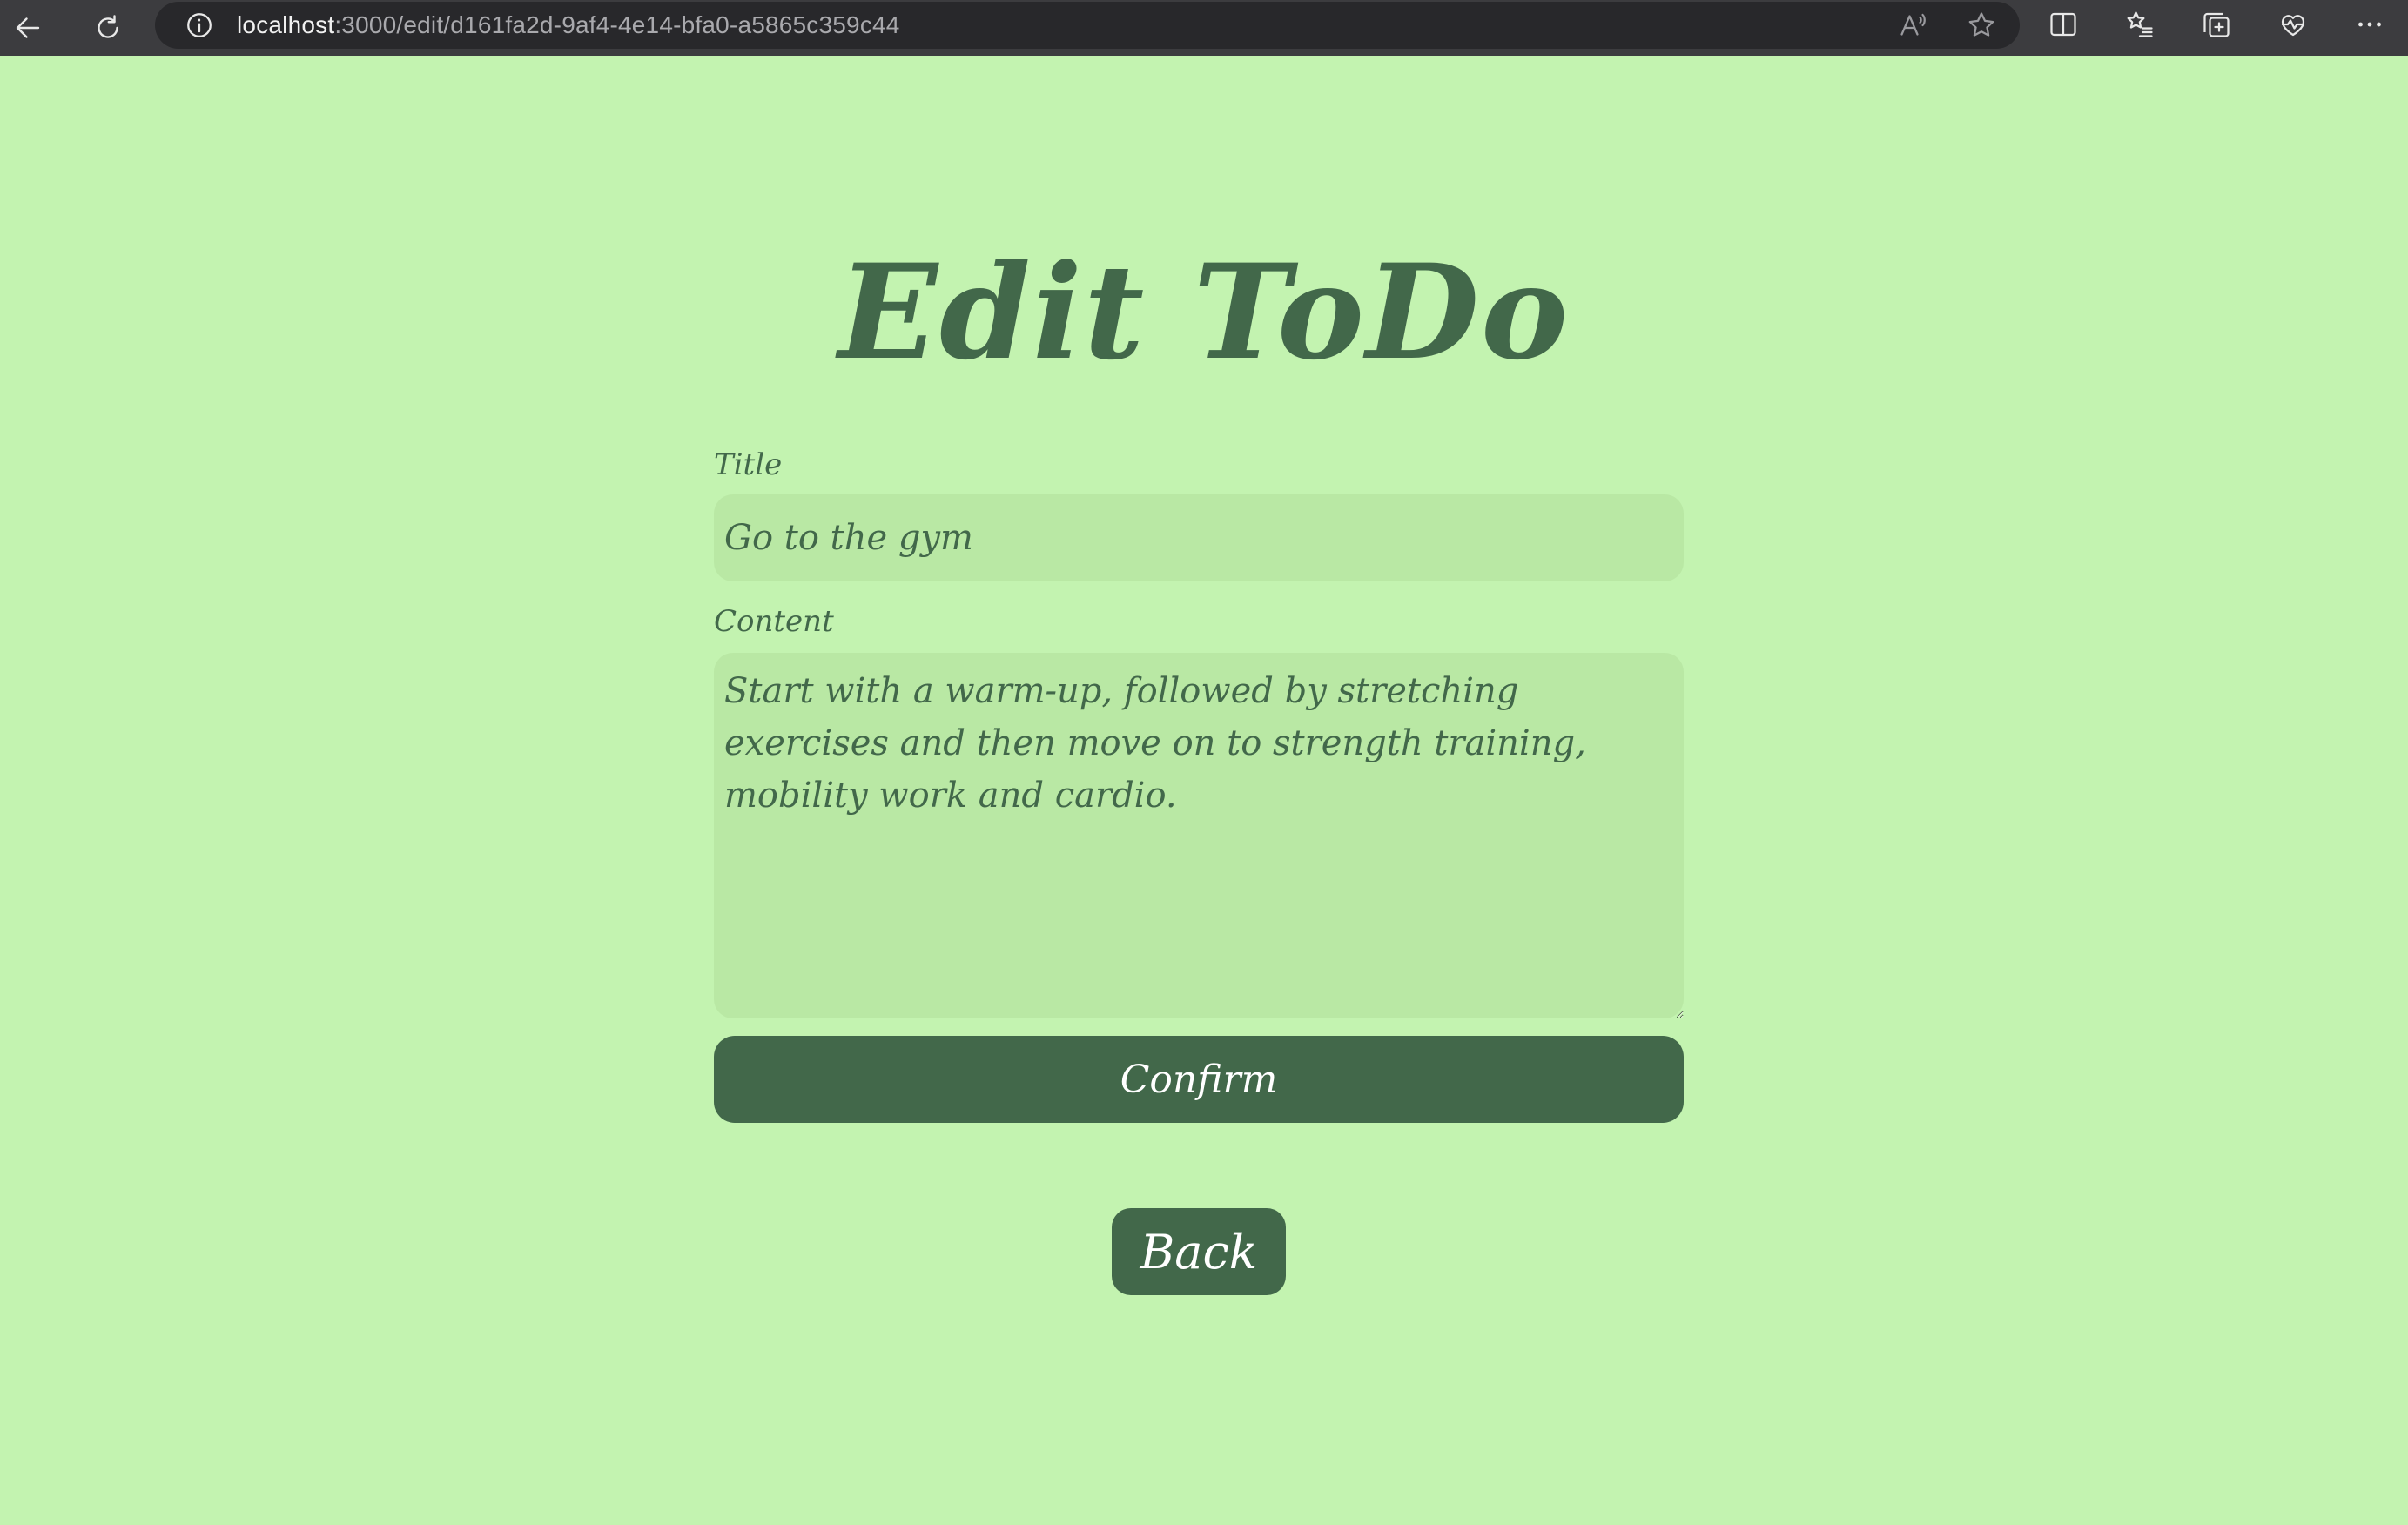 The image size is (2408, 1525). I want to click on read-aloud-icon, so click(1913, 25).